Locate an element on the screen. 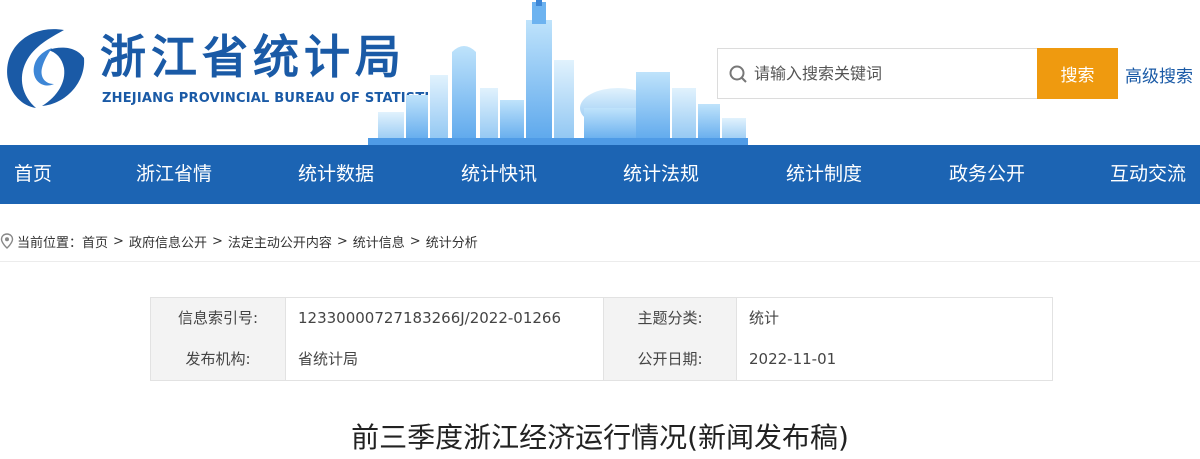 This screenshot has width=1200, height=459. index-number-label: 信息索引号: is located at coordinates (218, 318).